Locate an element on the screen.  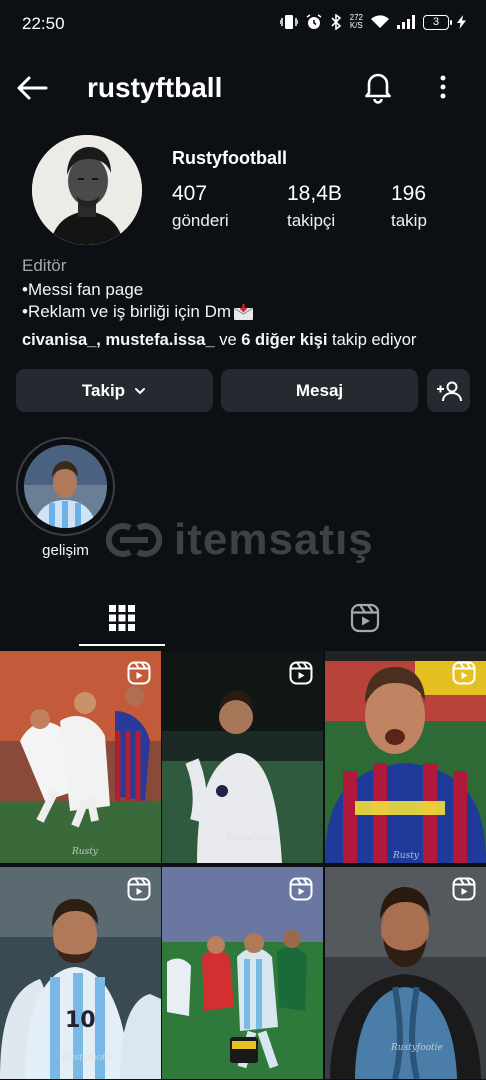
more-vertical-icon is located at coordinates (443, 86).